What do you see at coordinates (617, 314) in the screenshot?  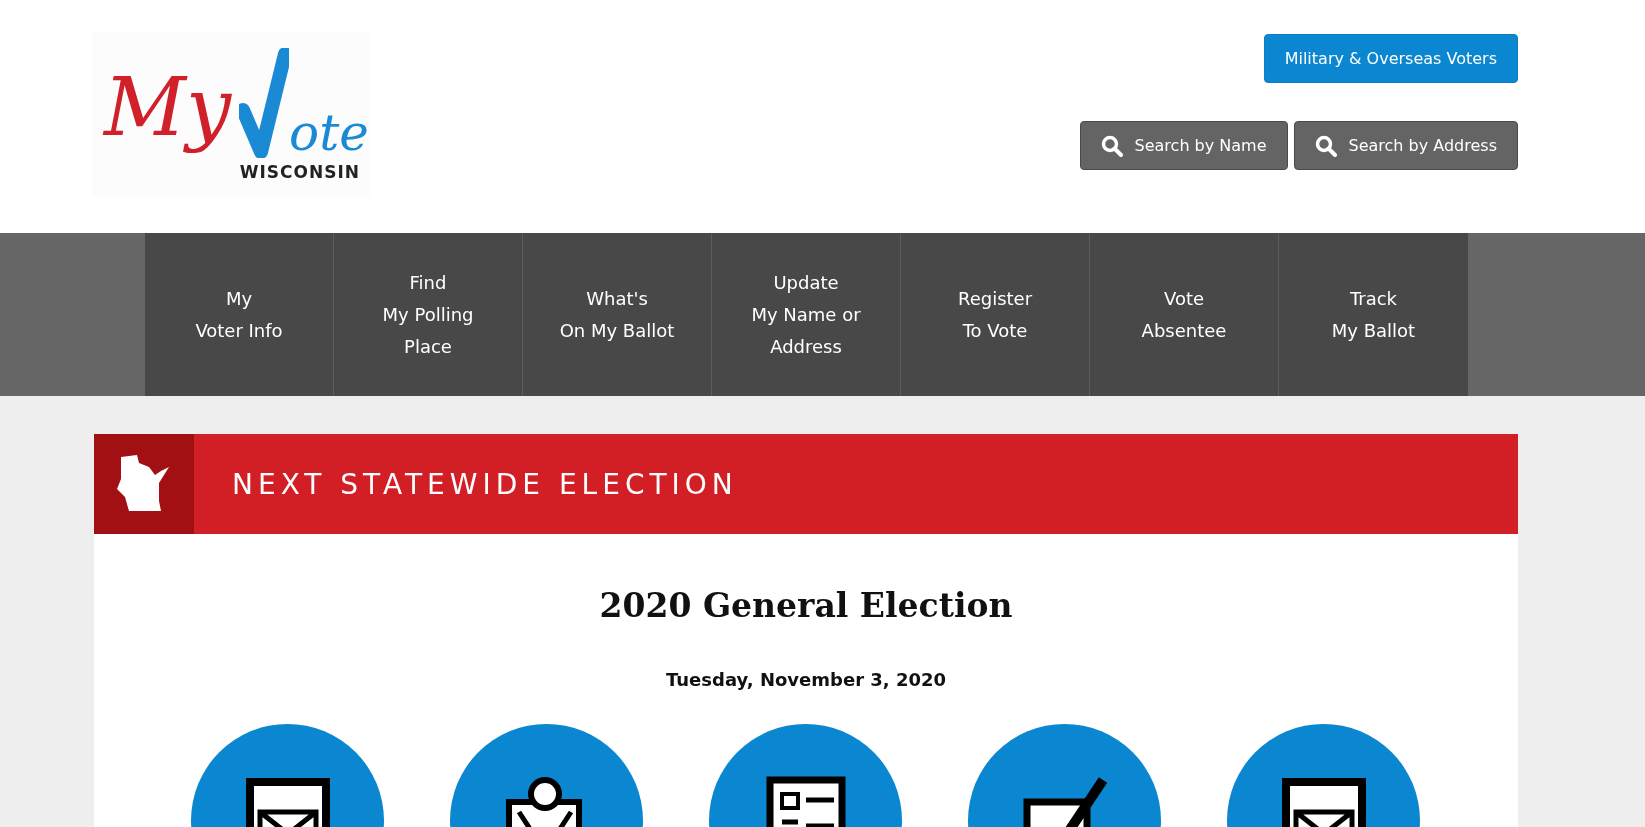 I see `nav-link: What's On My Ballot` at bounding box center [617, 314].